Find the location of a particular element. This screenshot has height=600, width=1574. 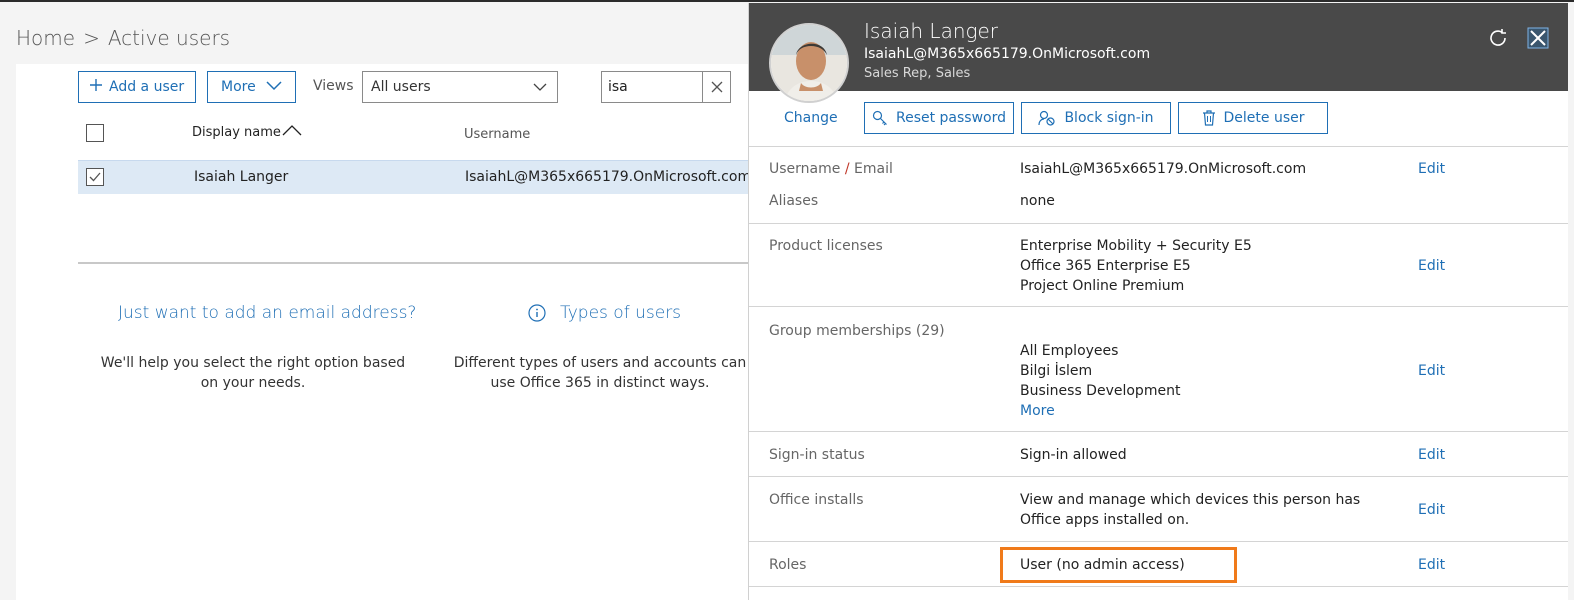

sort-ascending-icon is located at coordinates (292, 132).